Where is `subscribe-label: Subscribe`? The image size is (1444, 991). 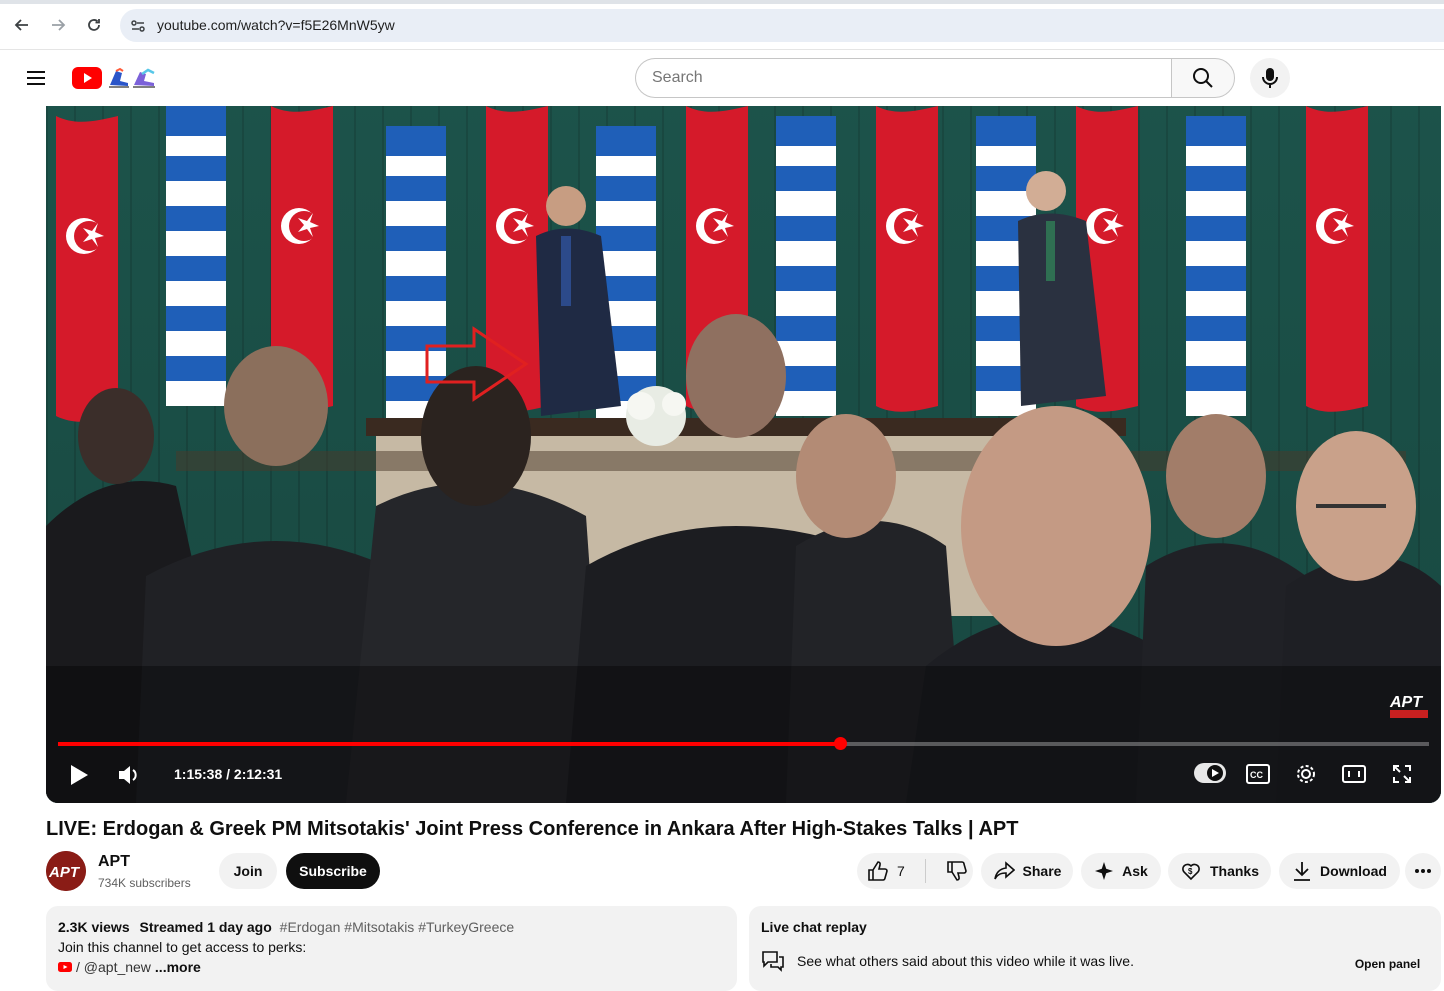
subscribe-label: Subscribe is located at coordinates (333, 871).